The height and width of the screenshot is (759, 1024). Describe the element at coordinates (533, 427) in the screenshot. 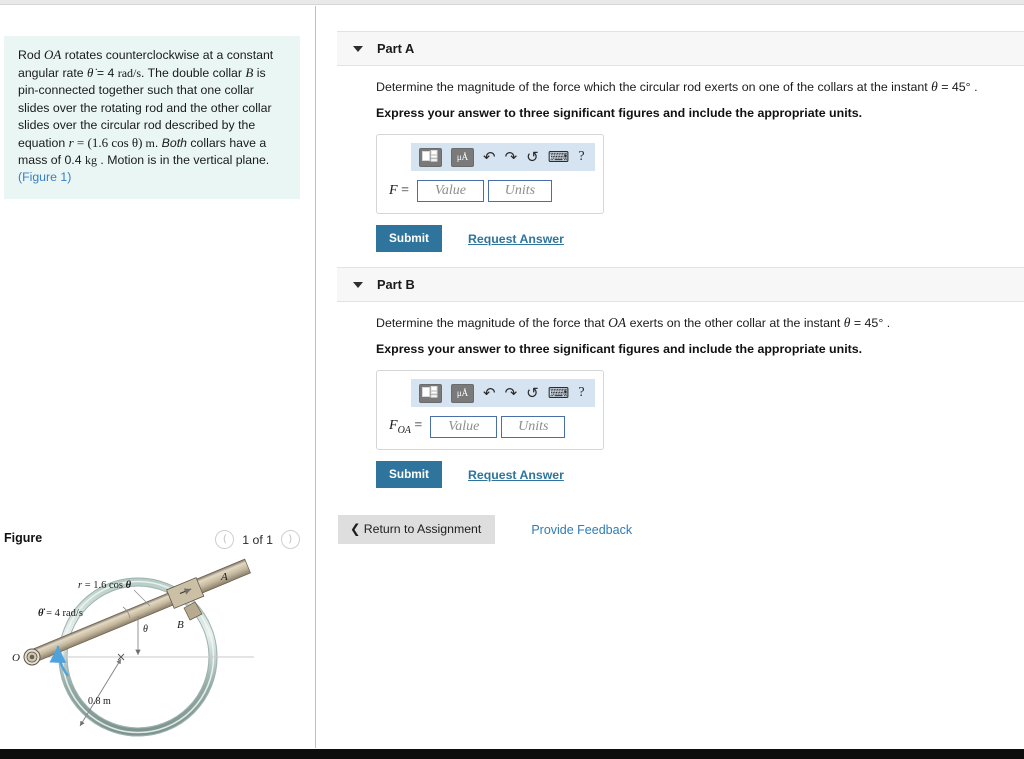

I see `part-b-units-input` at that location.